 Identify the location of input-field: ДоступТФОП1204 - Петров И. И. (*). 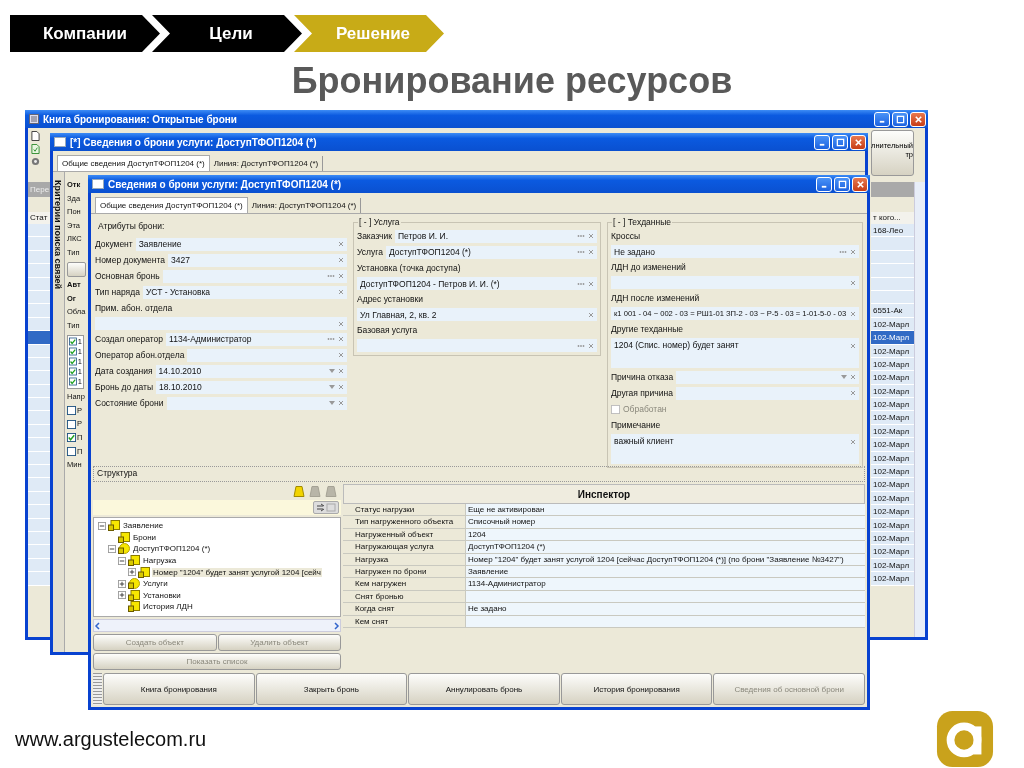
(477, 283).